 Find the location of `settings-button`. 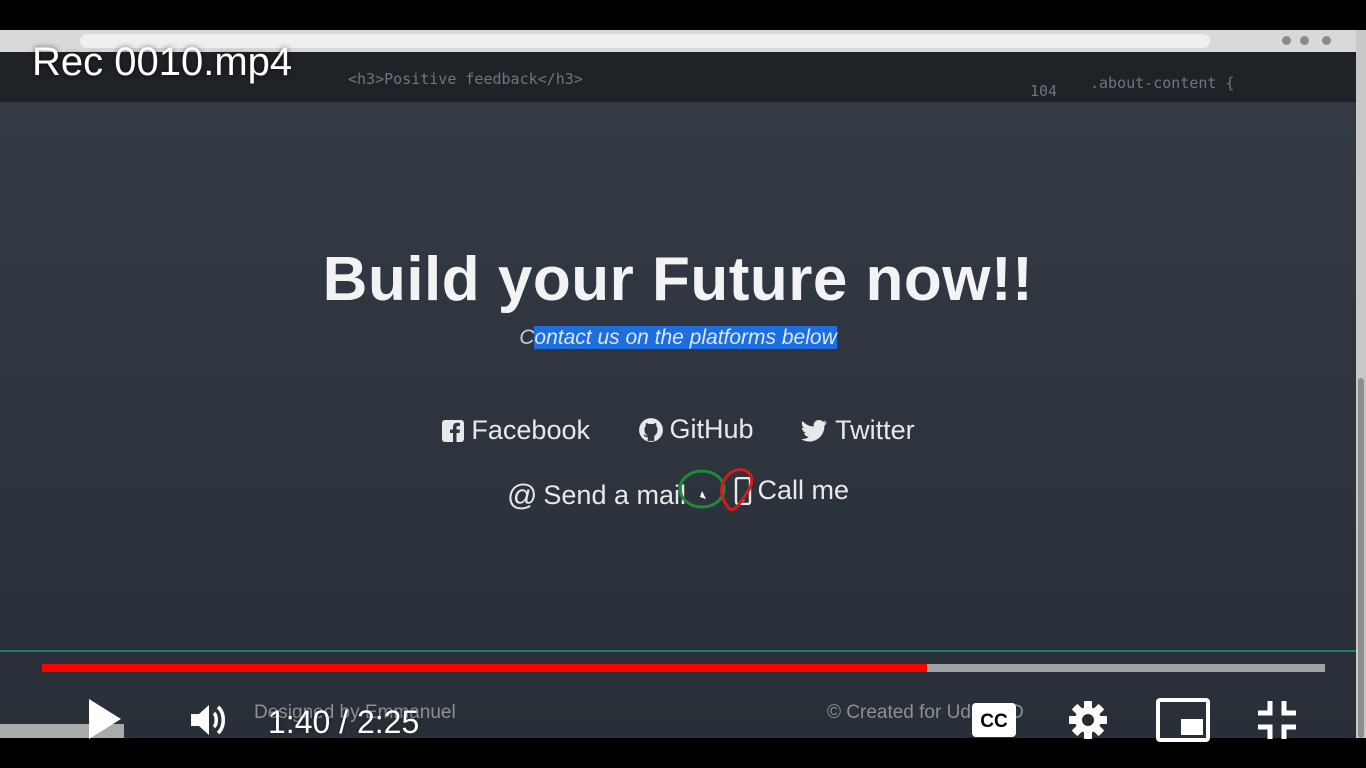

settings-button is located at coordinates (1088, 722).